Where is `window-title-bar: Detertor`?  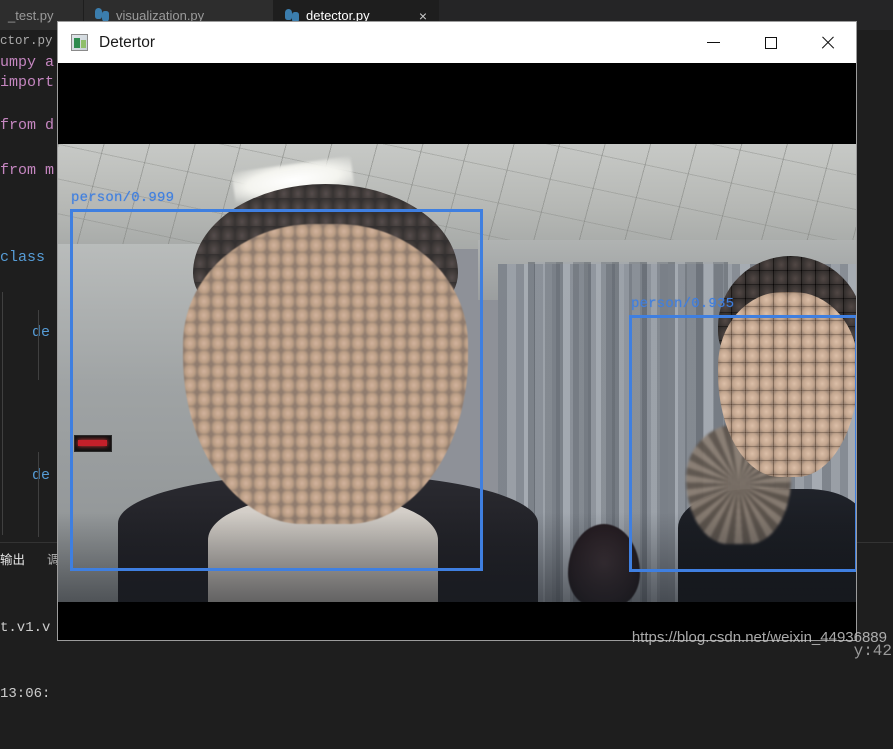
window-title-bar: Detertor is located at coordinates (457, 42).